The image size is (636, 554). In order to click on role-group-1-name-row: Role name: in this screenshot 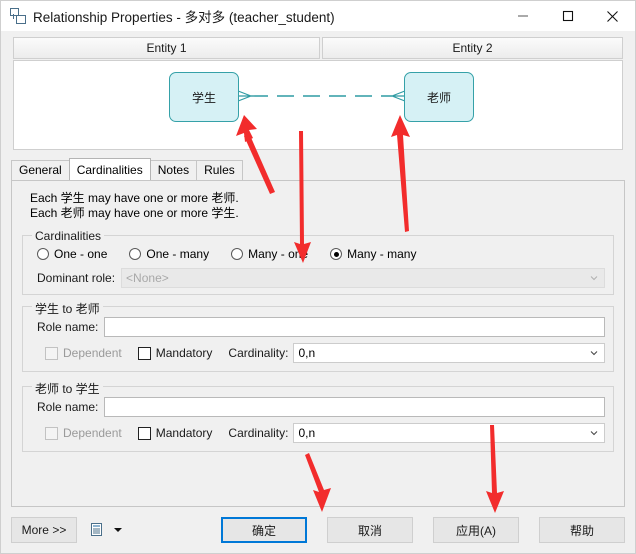, I will do `click(318, 327)`.